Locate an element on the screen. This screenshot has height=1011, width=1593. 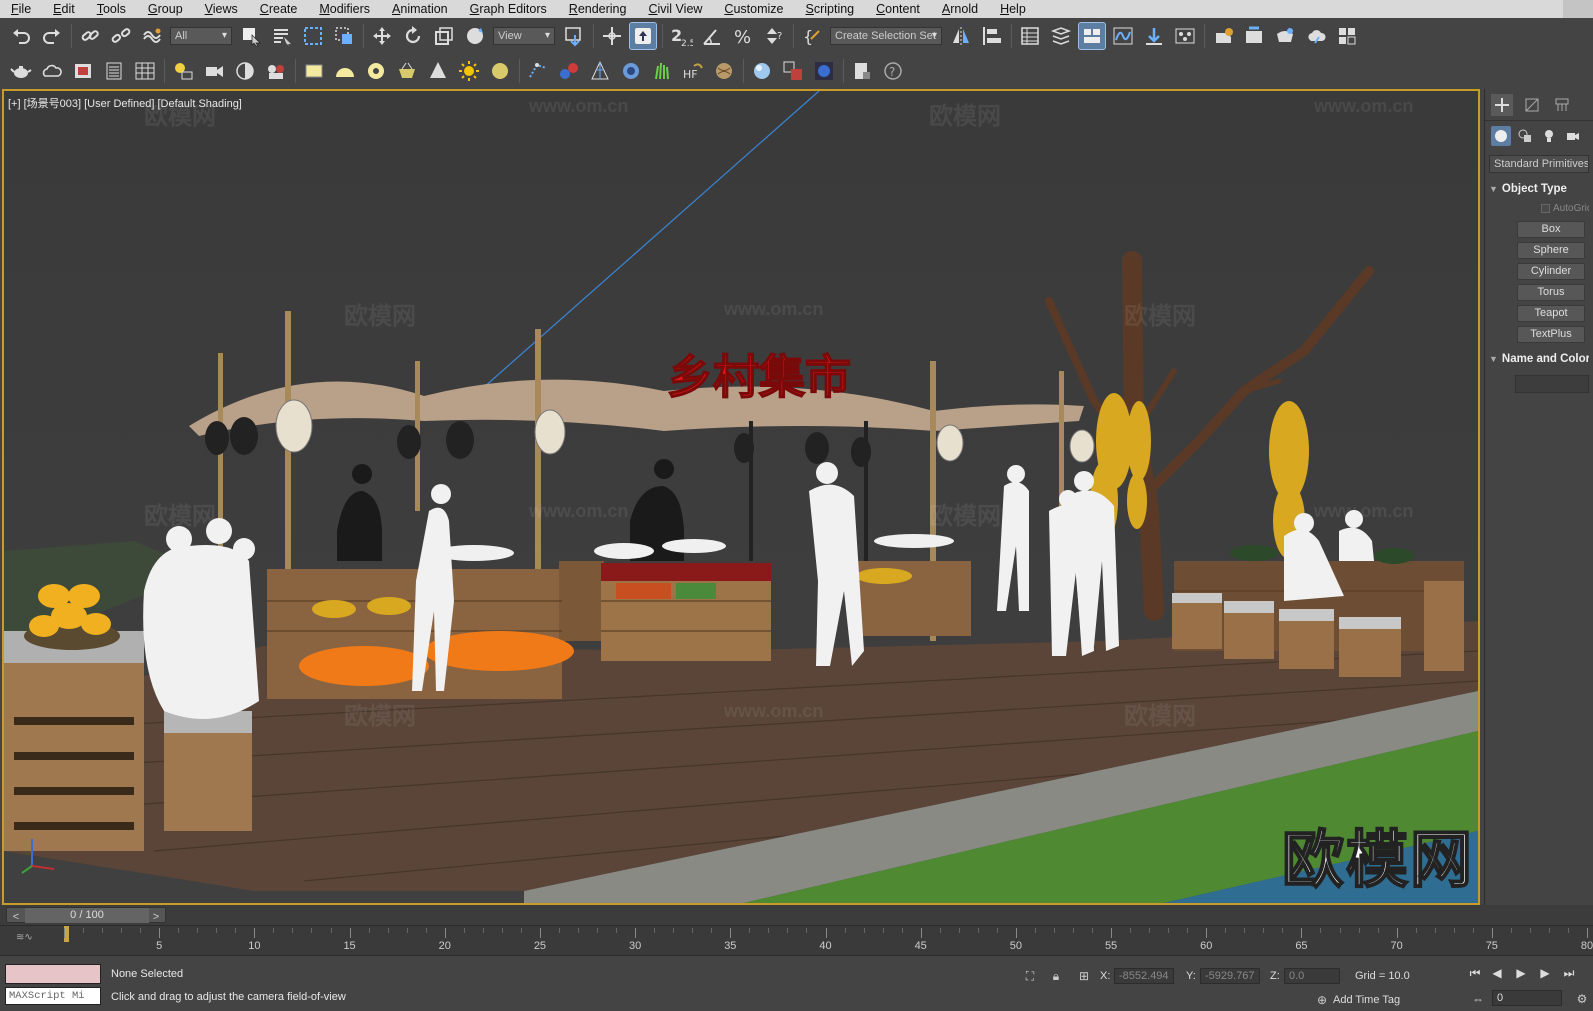
y-coordinate-field: -5929.767 is located at coordinates (1230, 976).